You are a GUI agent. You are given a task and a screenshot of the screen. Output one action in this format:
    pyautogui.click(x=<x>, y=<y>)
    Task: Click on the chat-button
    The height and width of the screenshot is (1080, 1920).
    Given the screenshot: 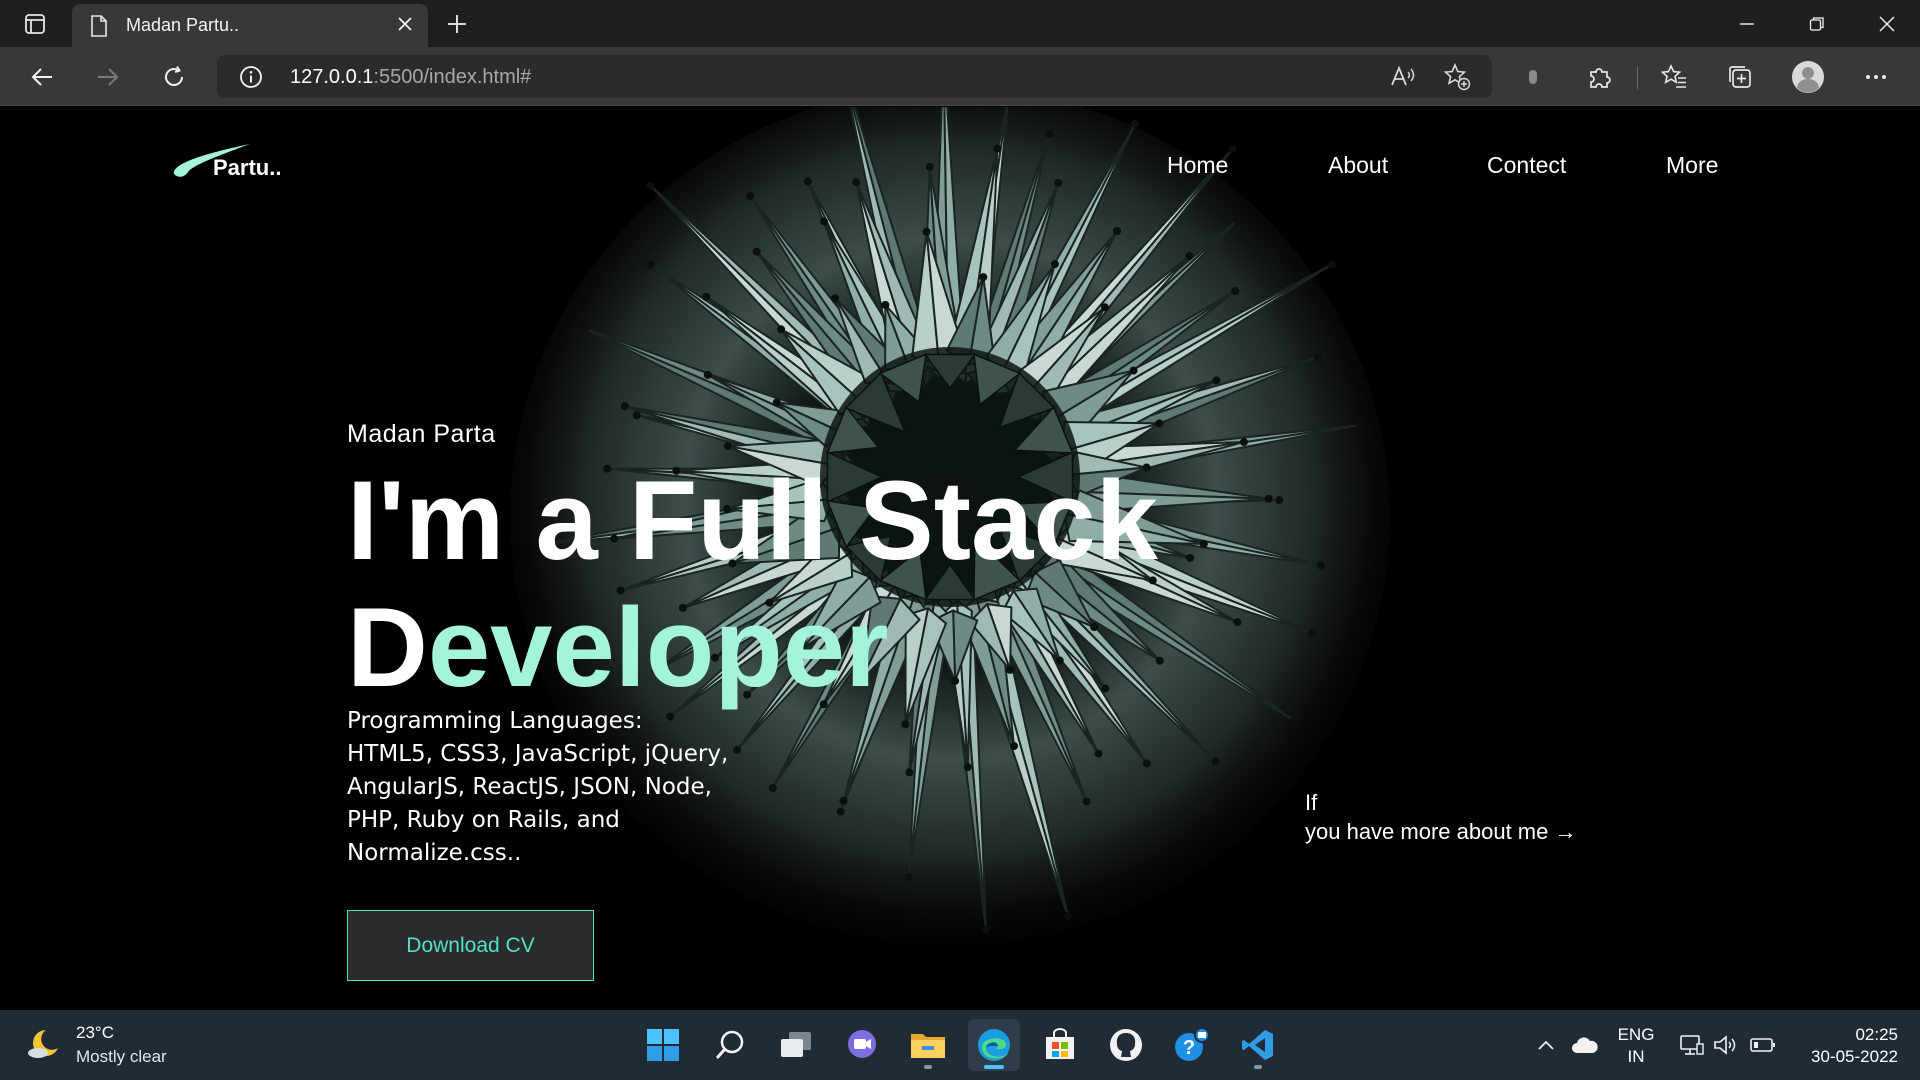 What is the action you would take?
    pyautogui.click(x=862, y=1045)
    